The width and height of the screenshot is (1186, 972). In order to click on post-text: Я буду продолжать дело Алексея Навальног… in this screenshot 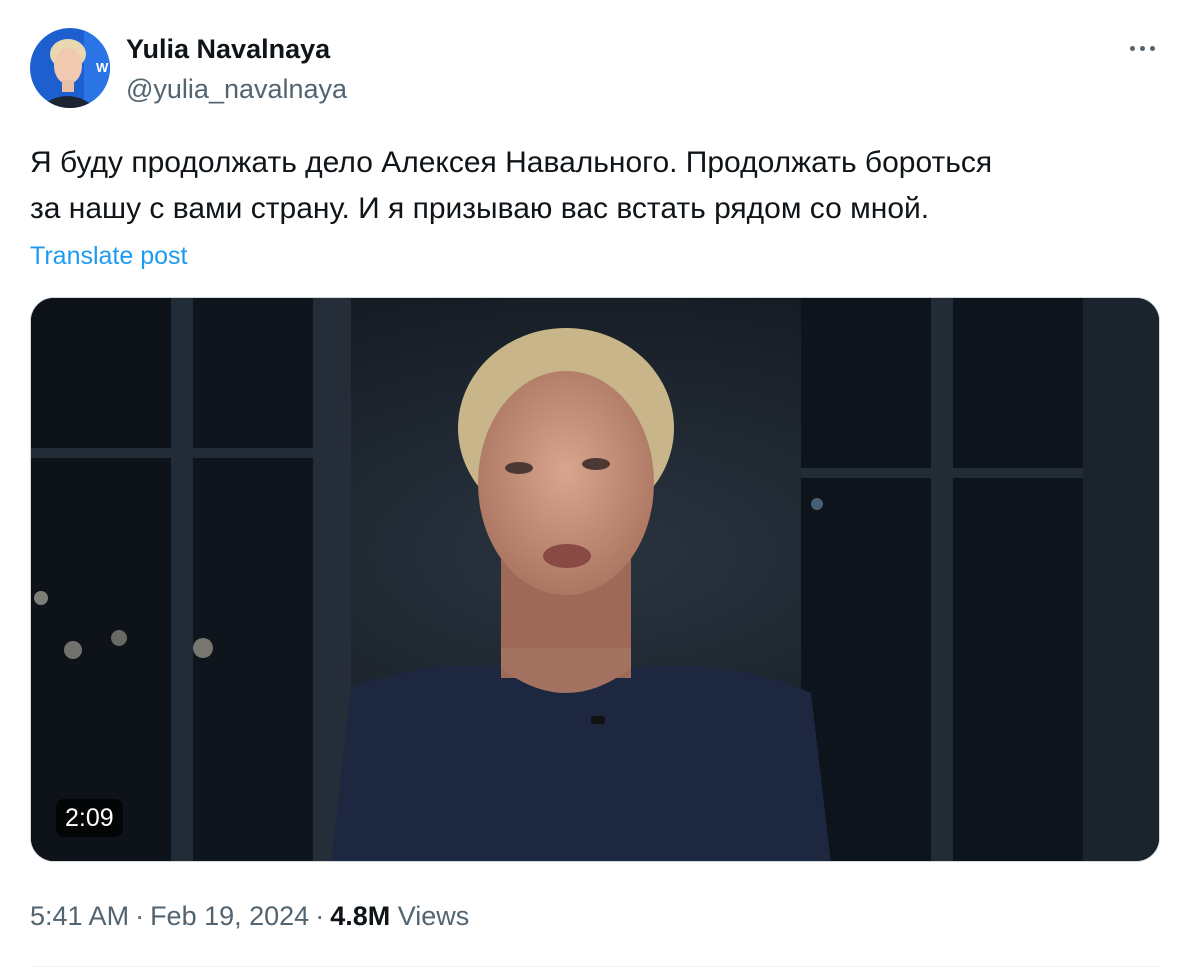, I will do `click(511, 185)`.